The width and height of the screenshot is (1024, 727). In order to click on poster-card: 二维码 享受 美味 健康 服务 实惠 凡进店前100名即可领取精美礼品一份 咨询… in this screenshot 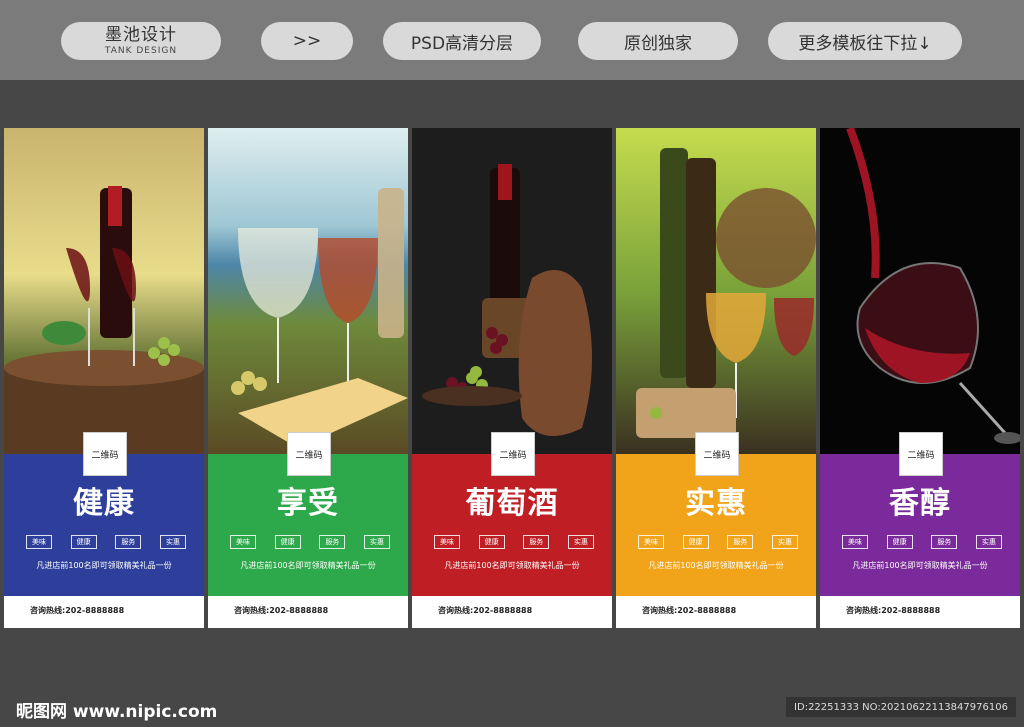, I will do `click(308, 378)`.